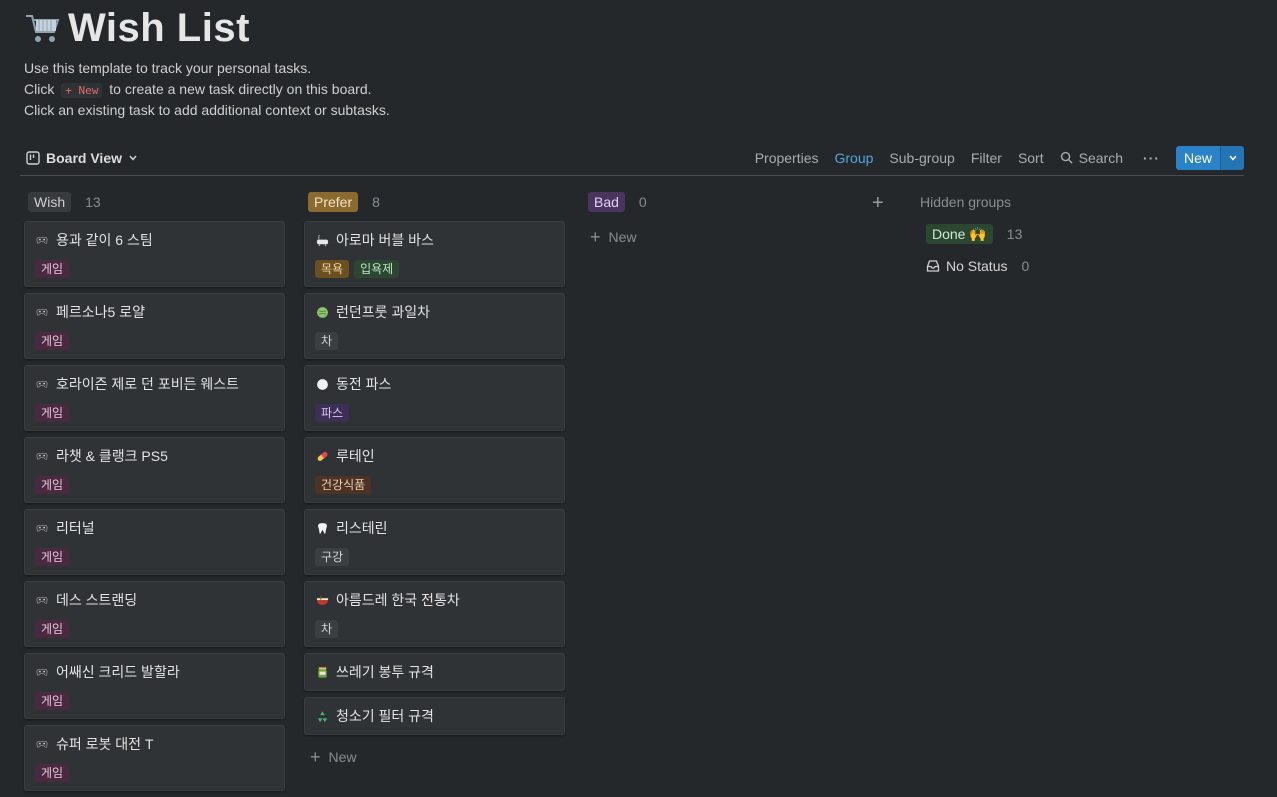 The width and height of the screenshot is (1277, 797). What do you see at coordinates (434, 470) in the screenshot?
I see `board-card: 루테인건강식품` at bounding box center [434, 470].